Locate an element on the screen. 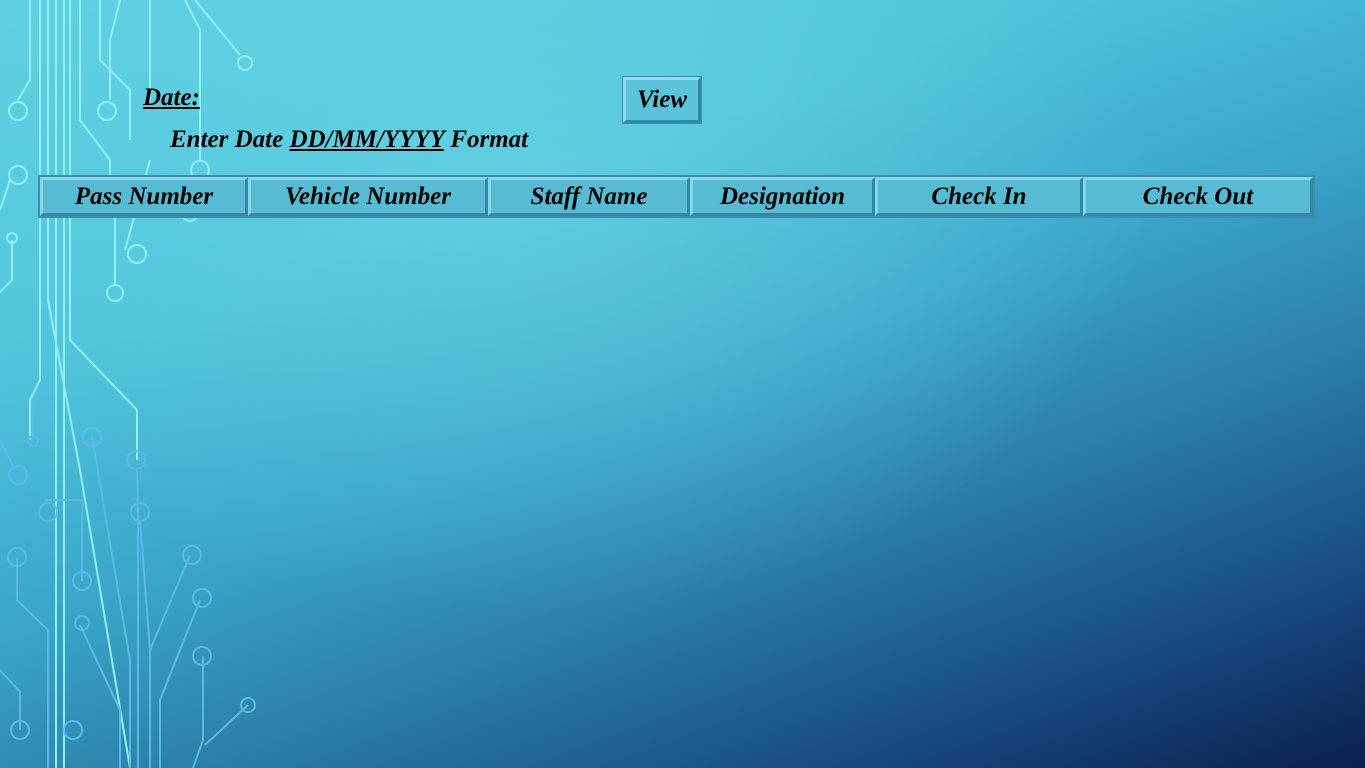 The image size is (1365, 768). date-label: Date: is located at coordinates (171, 97).